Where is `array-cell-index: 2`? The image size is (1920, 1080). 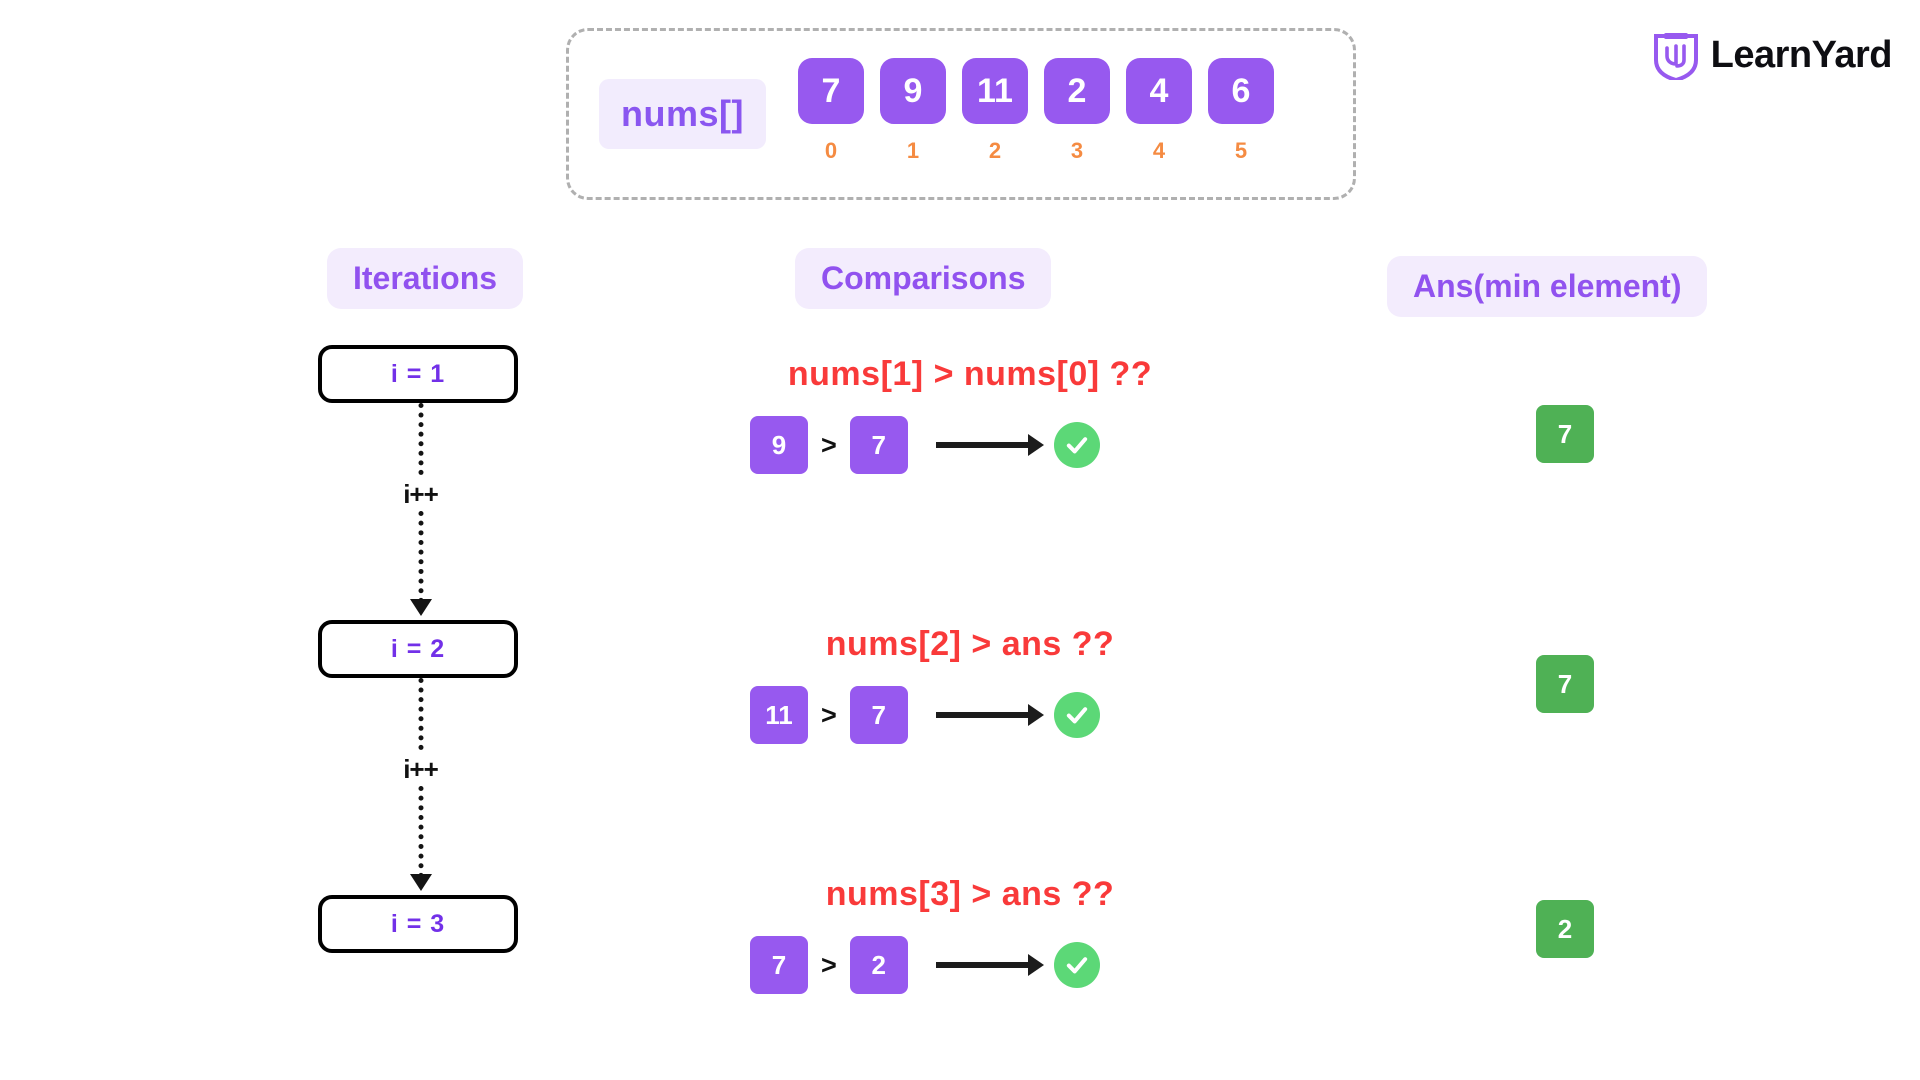
array-cell-index: 2 is located at coordinates (995, 150).